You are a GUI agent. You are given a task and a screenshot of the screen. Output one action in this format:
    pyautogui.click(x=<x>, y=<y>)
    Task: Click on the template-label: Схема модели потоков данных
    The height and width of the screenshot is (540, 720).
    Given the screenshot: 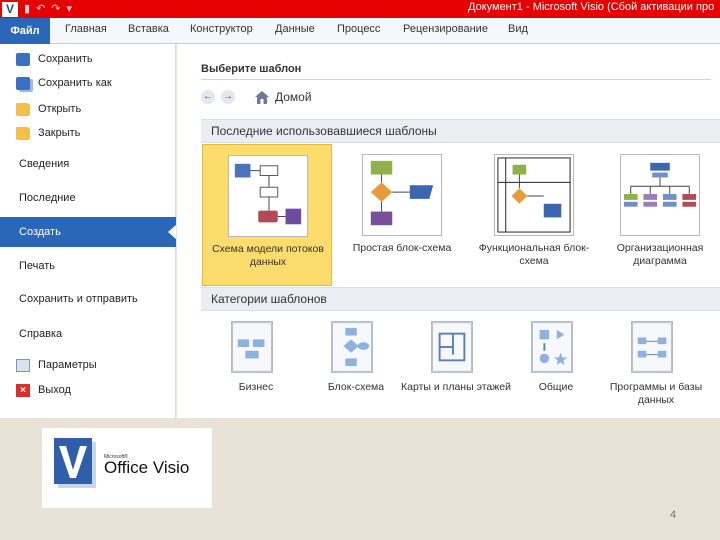 What is the action you would take?
    pyautogui.click(x=268, y=255)
    